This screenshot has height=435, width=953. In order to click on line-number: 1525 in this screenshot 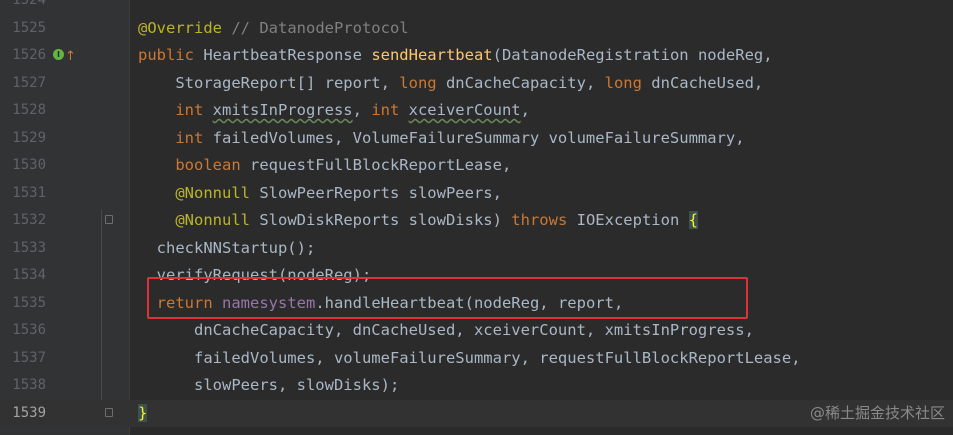, I will do `click(29, 27)`.